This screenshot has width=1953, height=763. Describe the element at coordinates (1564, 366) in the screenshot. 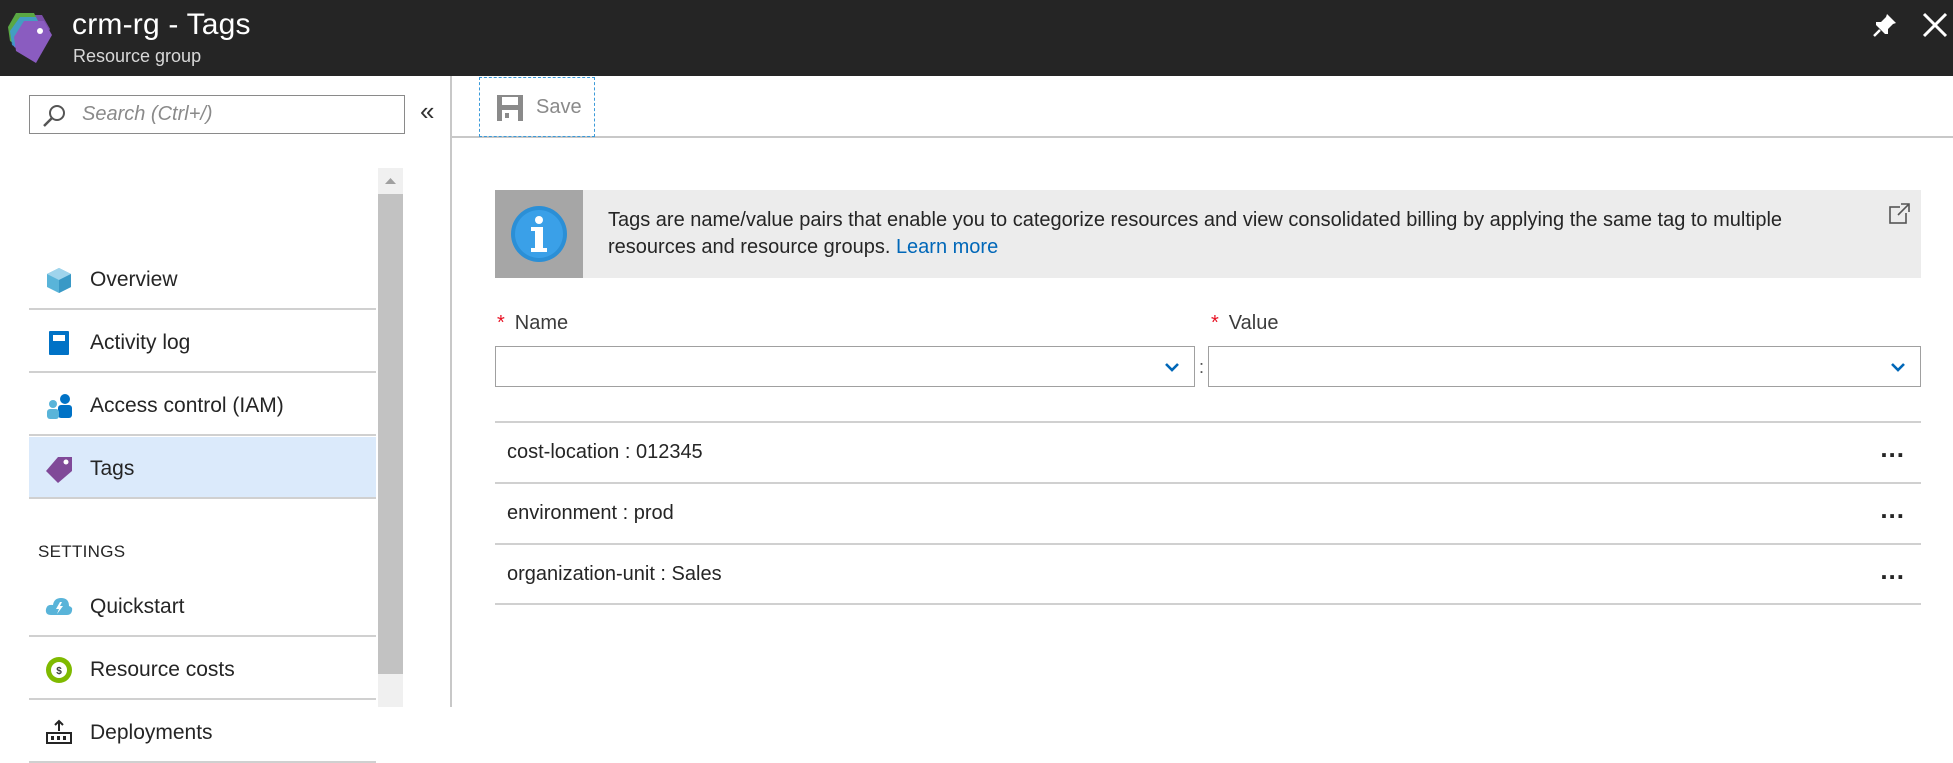

I see `tag-value-dropdown` at that location.